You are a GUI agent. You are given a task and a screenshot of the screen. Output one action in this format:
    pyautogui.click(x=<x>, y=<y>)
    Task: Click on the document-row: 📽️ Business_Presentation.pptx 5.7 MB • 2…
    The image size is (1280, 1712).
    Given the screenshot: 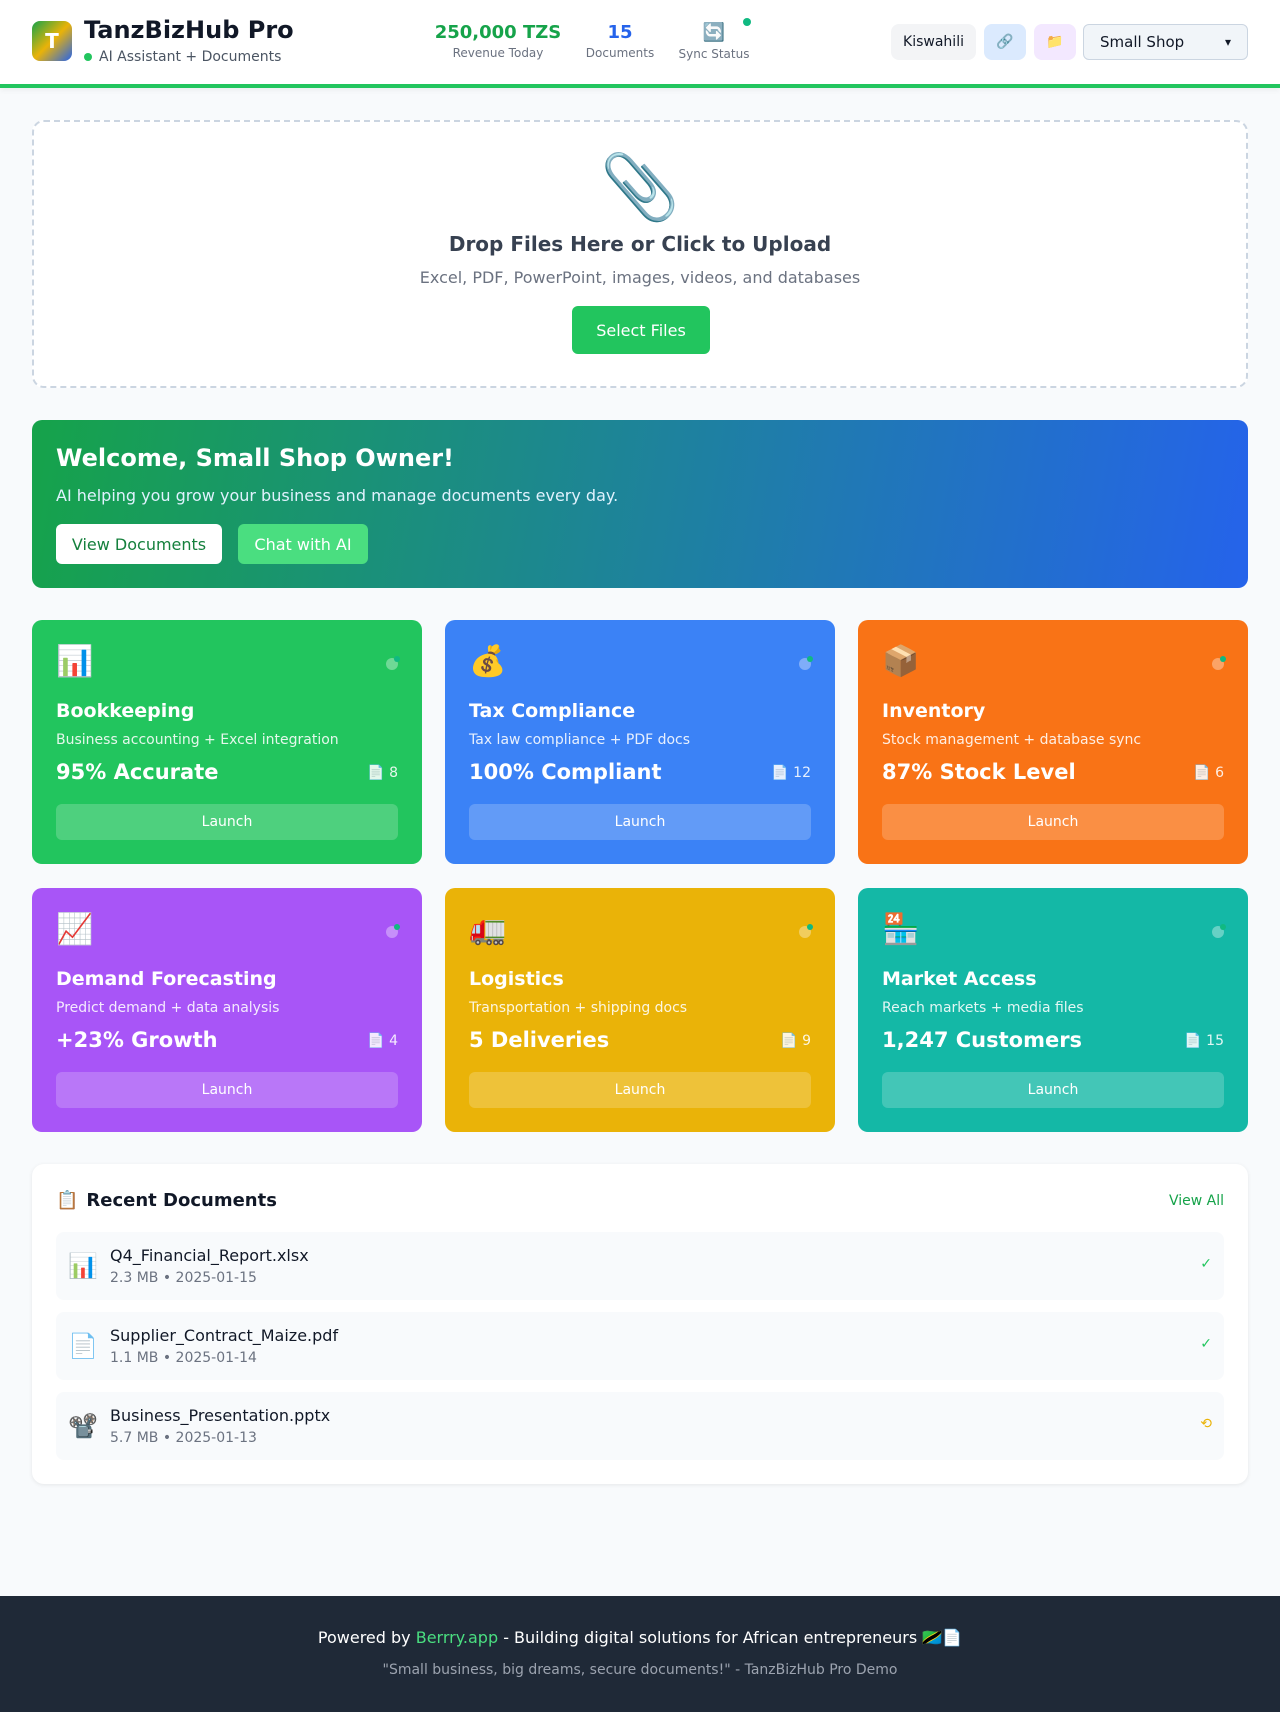 What is the action you would take?
    pyautogui.click(x=640, y=1426)
    